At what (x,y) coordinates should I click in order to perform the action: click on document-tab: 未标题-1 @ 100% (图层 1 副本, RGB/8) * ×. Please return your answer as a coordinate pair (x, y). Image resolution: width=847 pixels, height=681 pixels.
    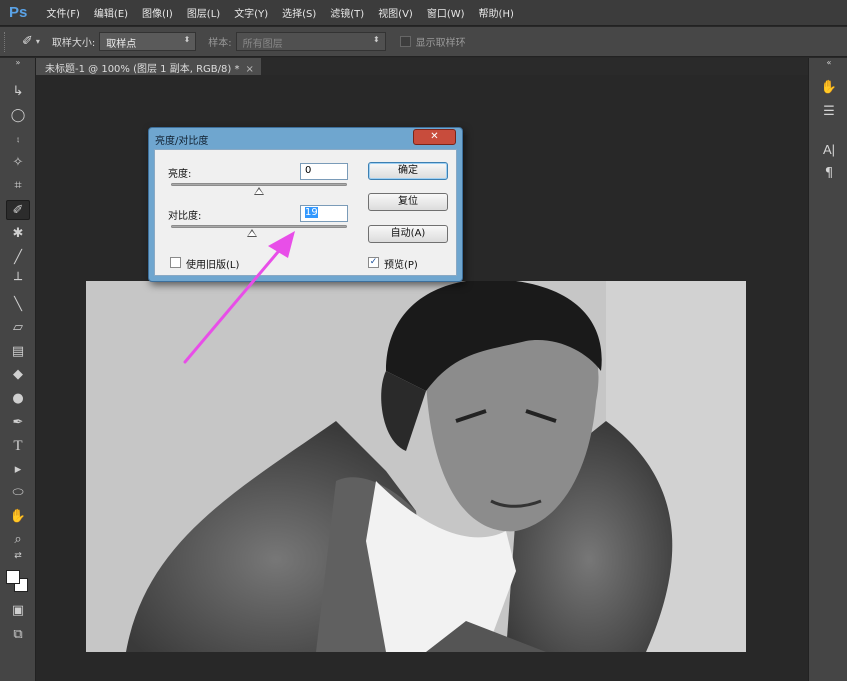
    Looking at the image, I should click on (148, 66).